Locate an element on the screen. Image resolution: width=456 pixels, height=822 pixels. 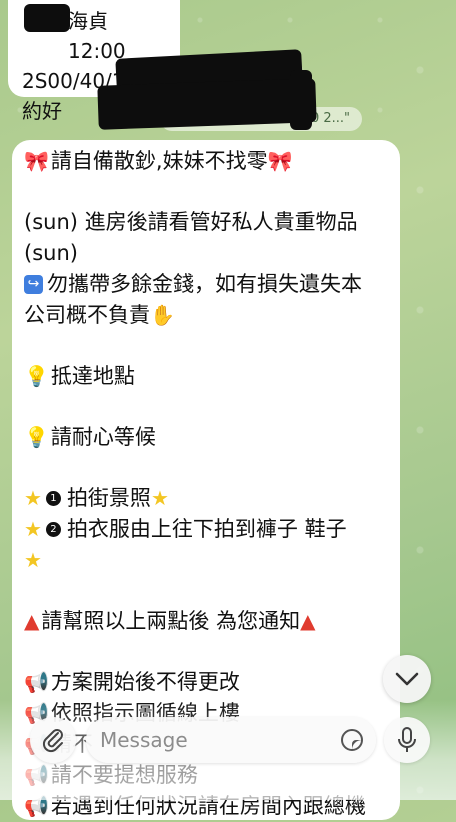
message-line: 💡 抵達地點 is located at coordinates (206, 376).